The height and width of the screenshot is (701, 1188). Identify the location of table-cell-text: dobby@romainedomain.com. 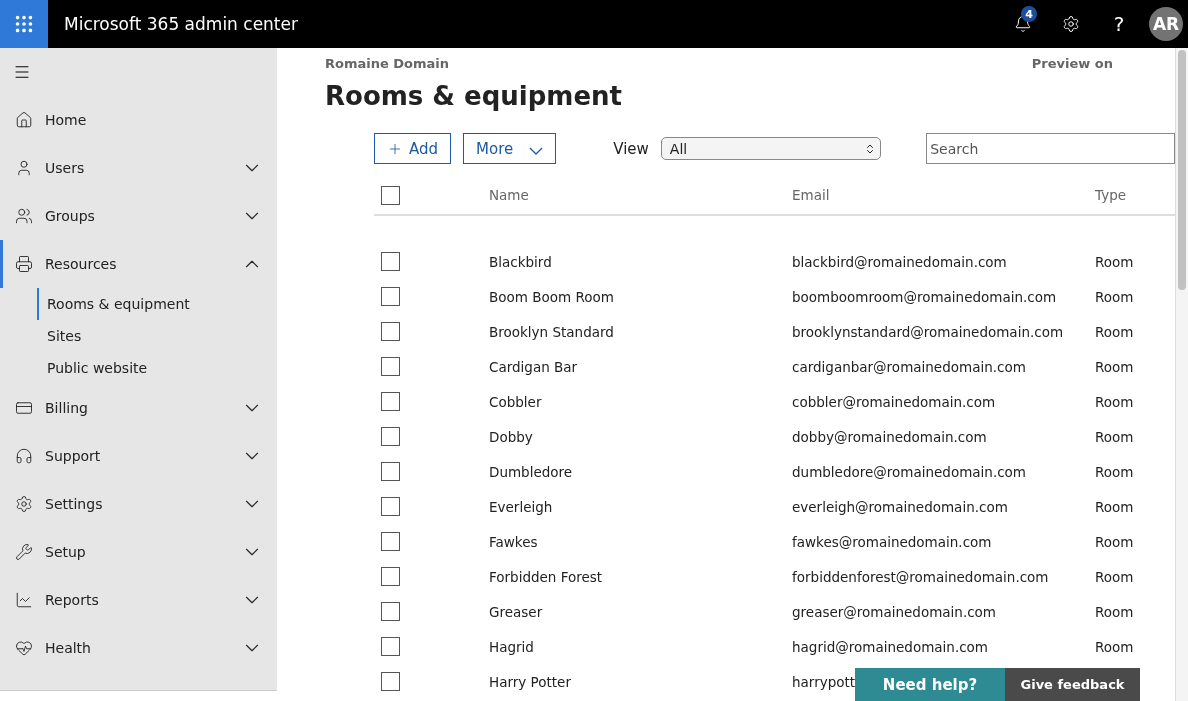
(890, 436).